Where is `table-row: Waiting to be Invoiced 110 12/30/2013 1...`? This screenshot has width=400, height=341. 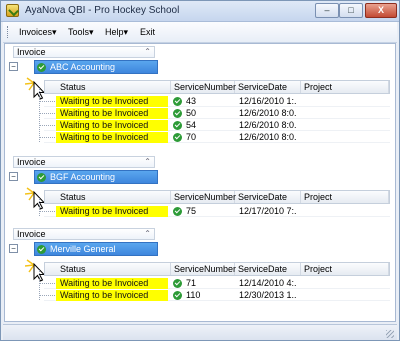 table-row: Waiting to be Invoiced 110 12/30/2013 1... is located at coordinates (214, 295).